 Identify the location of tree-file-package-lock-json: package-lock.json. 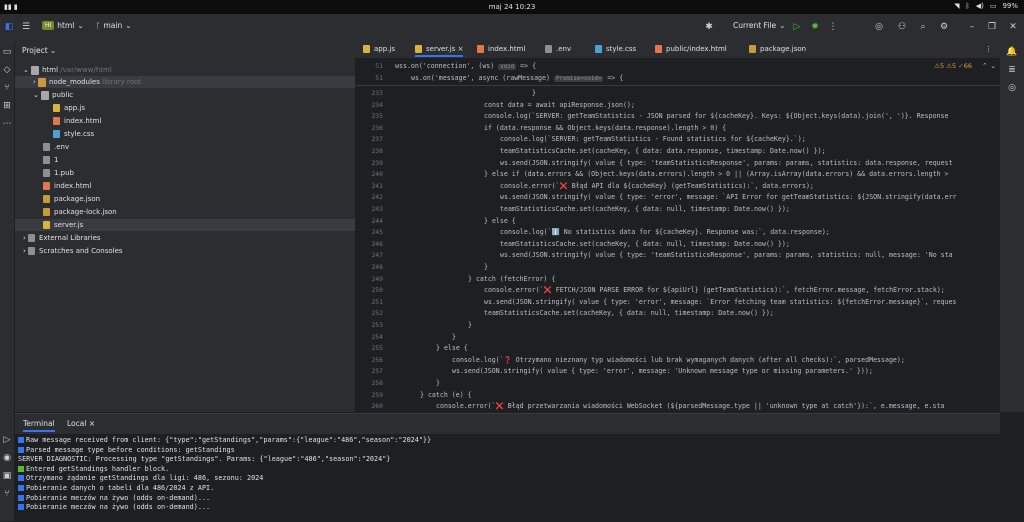
(80, 212).